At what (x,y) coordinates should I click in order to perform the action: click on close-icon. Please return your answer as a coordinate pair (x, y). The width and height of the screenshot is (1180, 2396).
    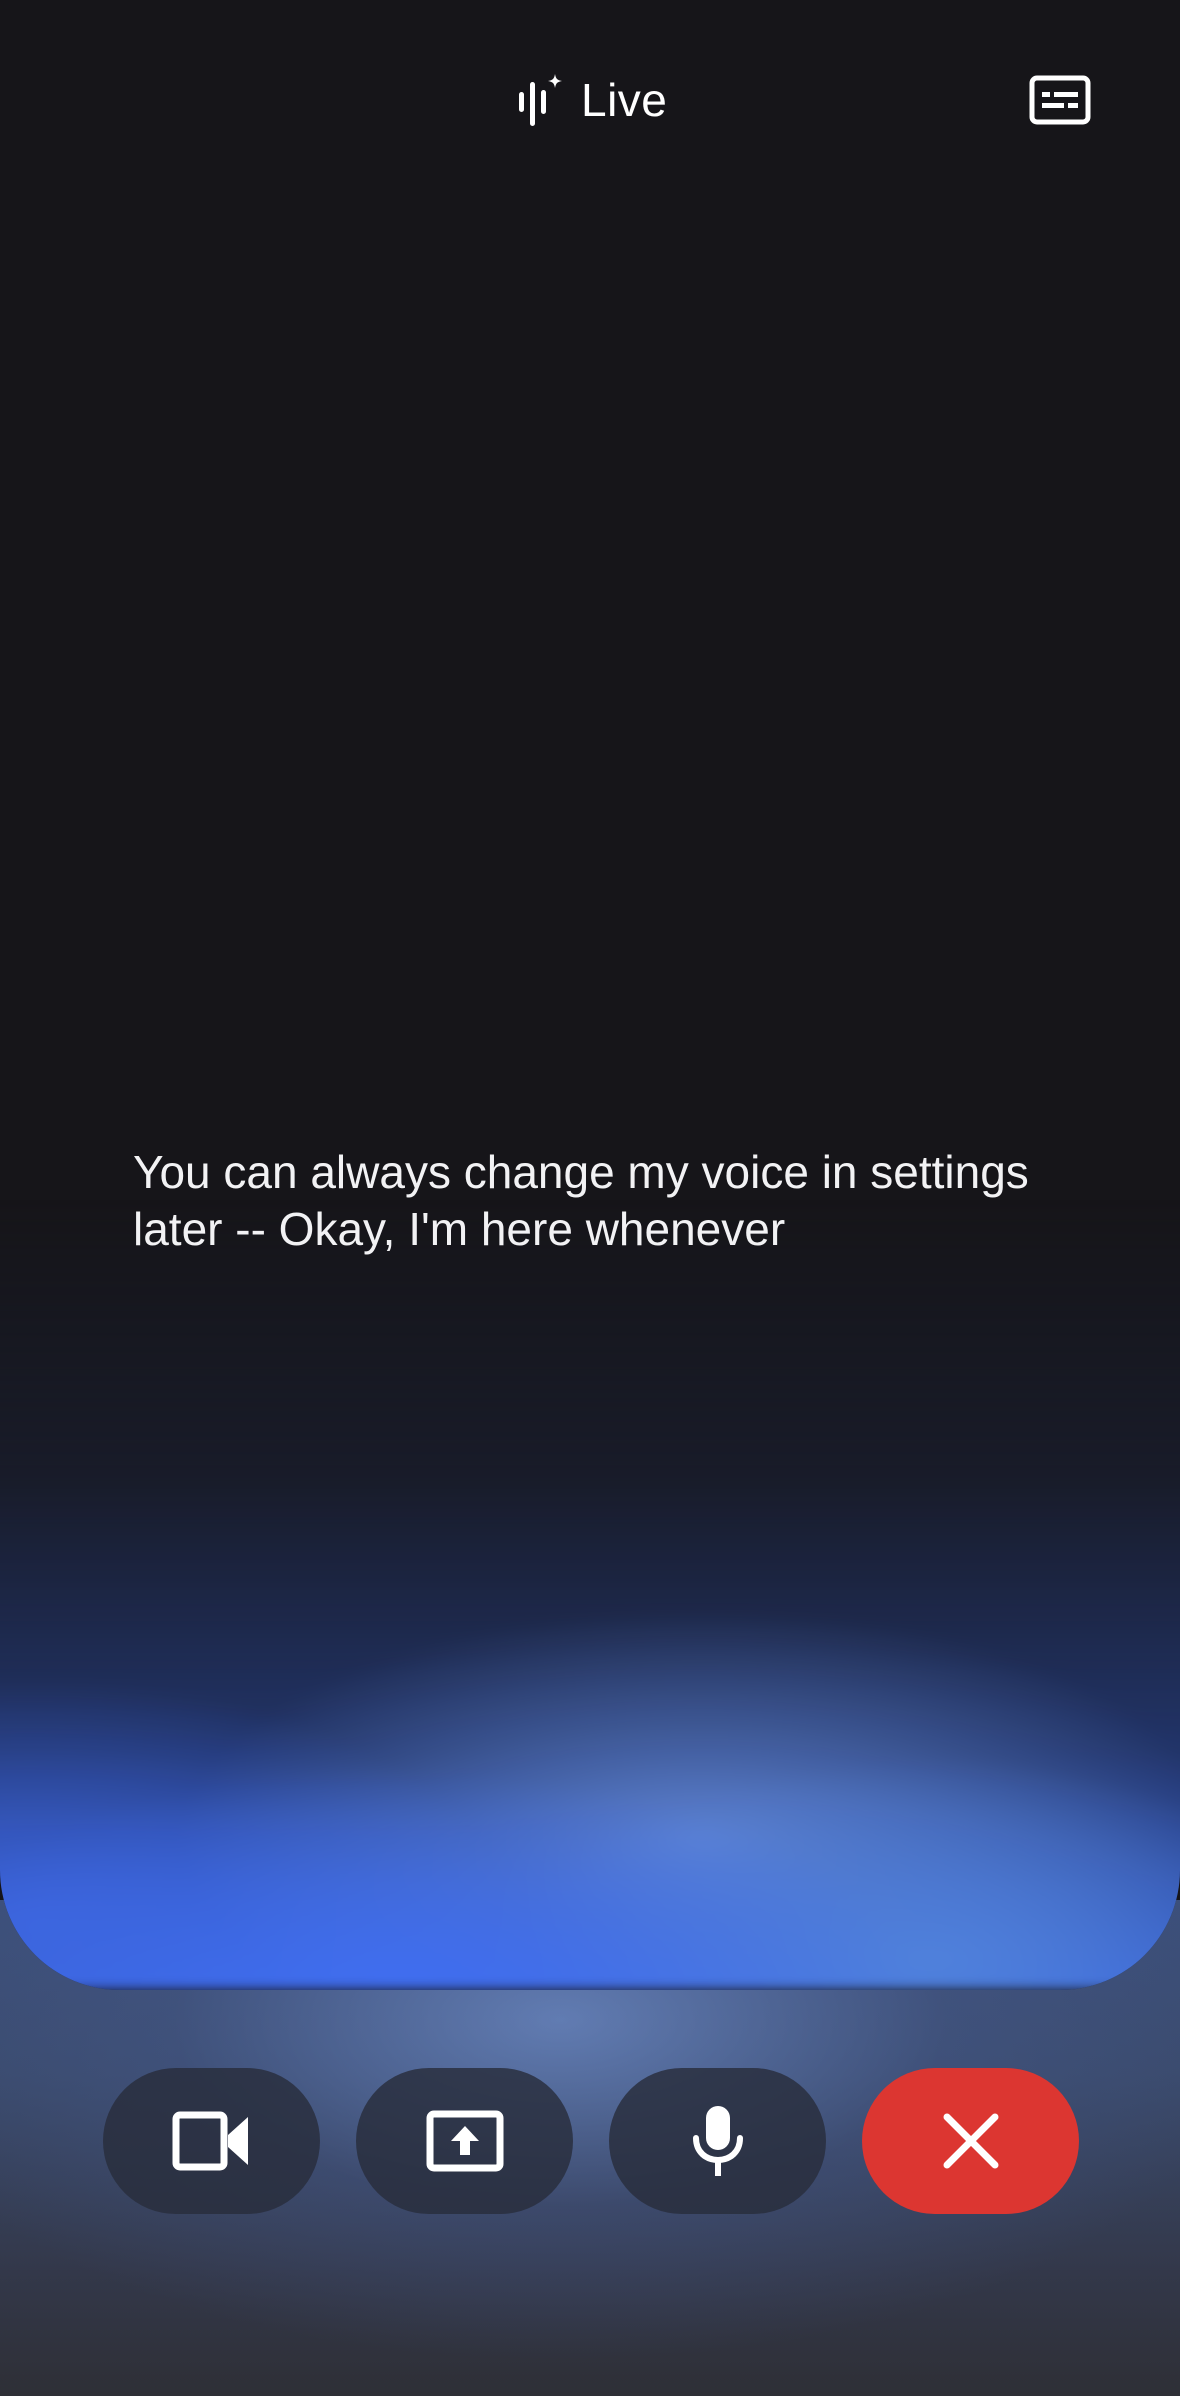
    Looking at the image, I should click on (970, 2141).